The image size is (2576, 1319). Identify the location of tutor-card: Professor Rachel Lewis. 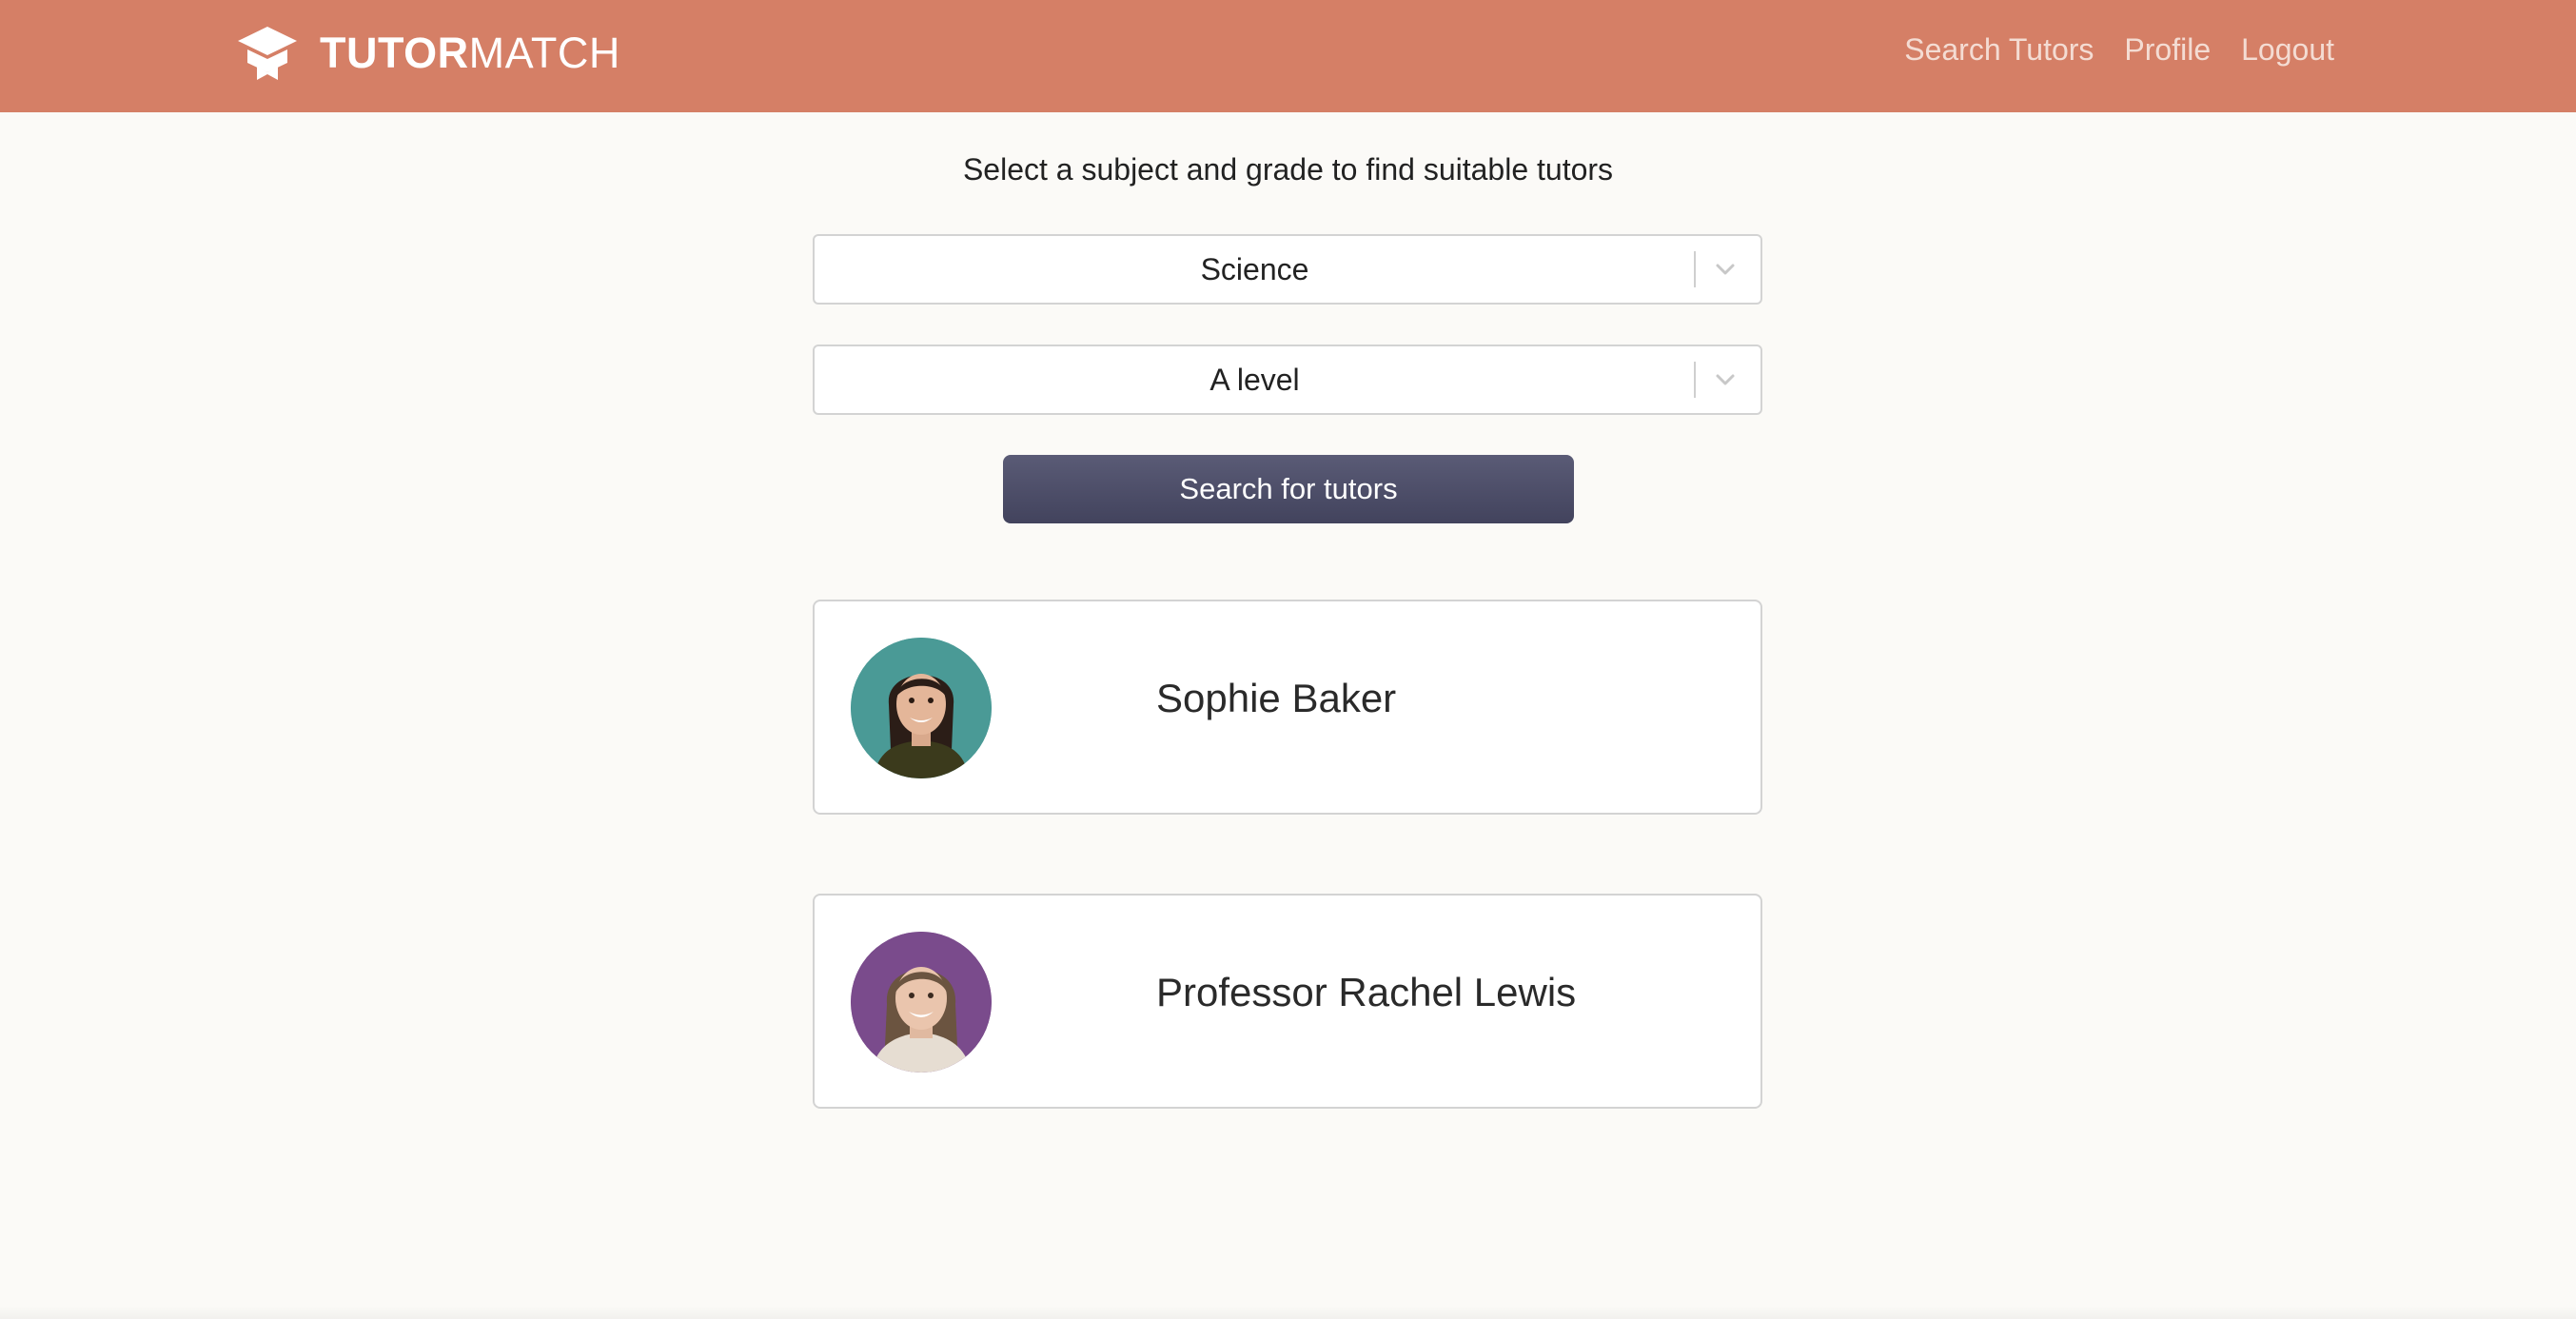
(1287, 1001).